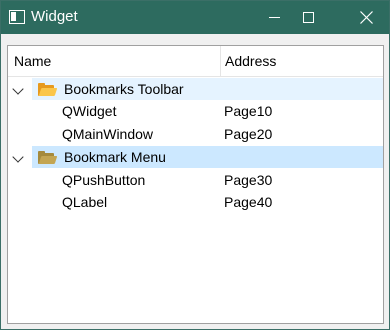 The width and height of the screenshot is (390, 330). Describe the element at coordinates (248, 134) in the screenshot. I see `item-address: Page20` at that location.